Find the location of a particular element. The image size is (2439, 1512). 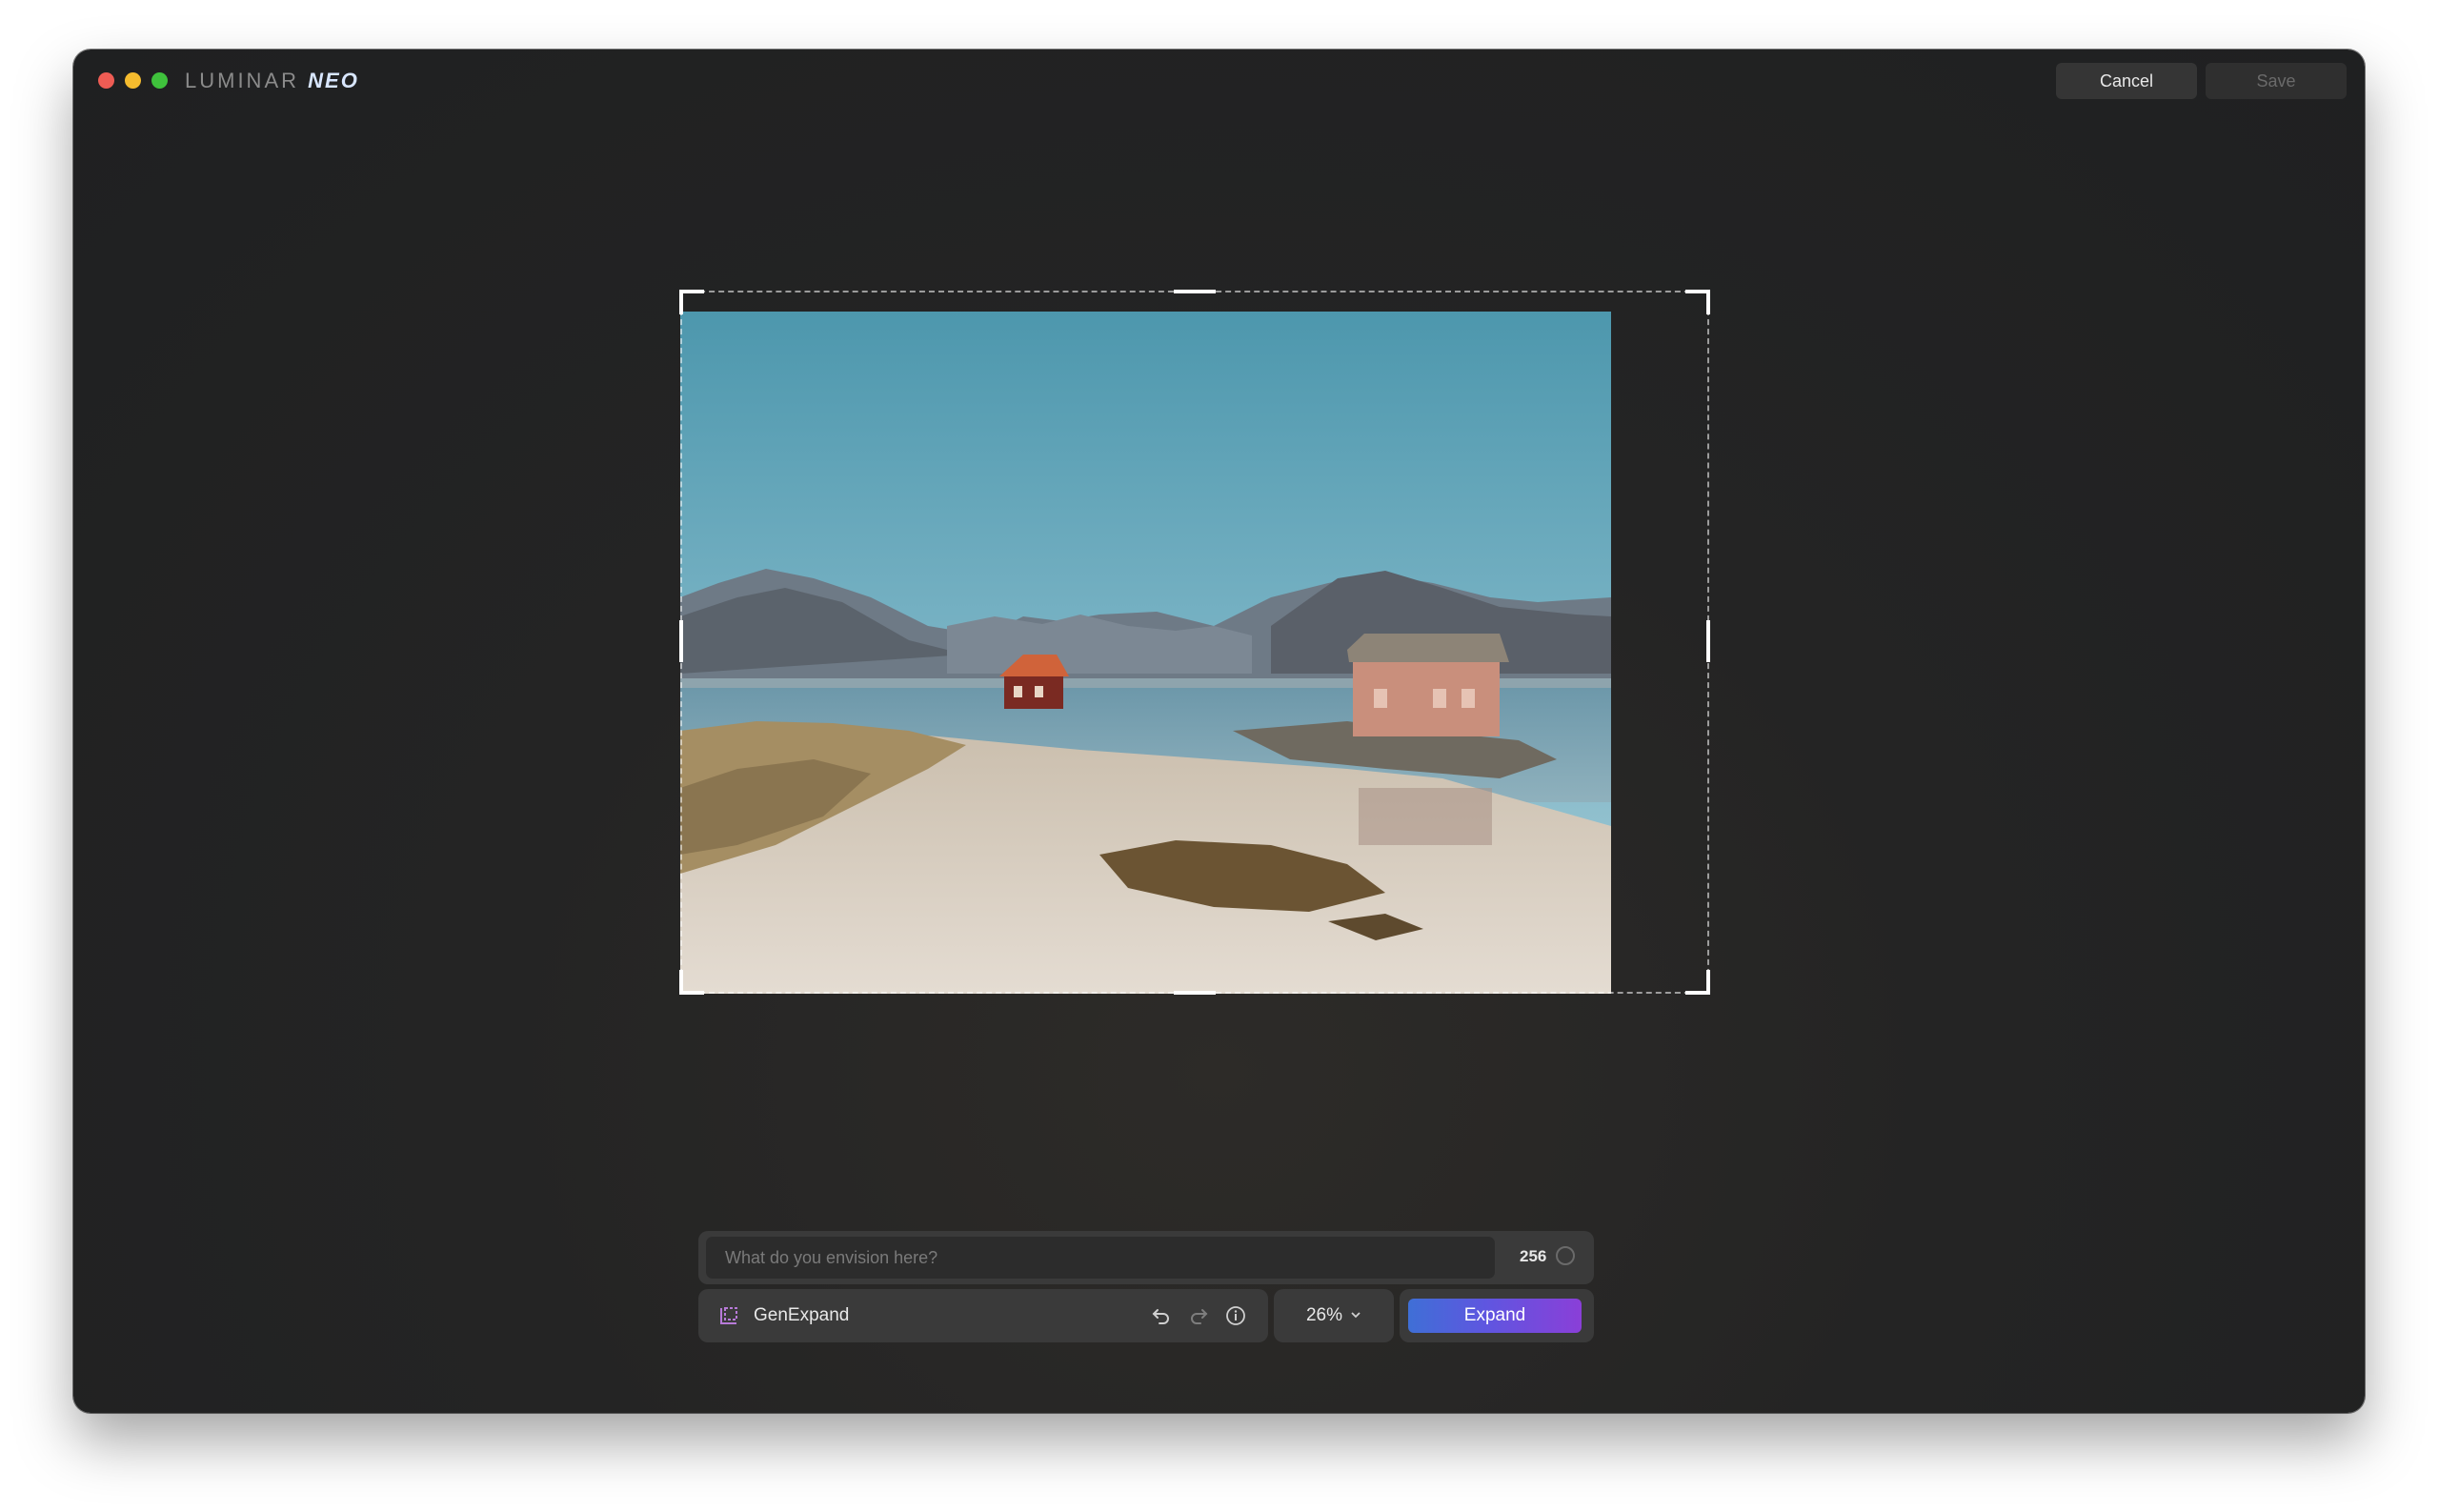

cancel-button: Cancel is located at coordinates (2126, 81).